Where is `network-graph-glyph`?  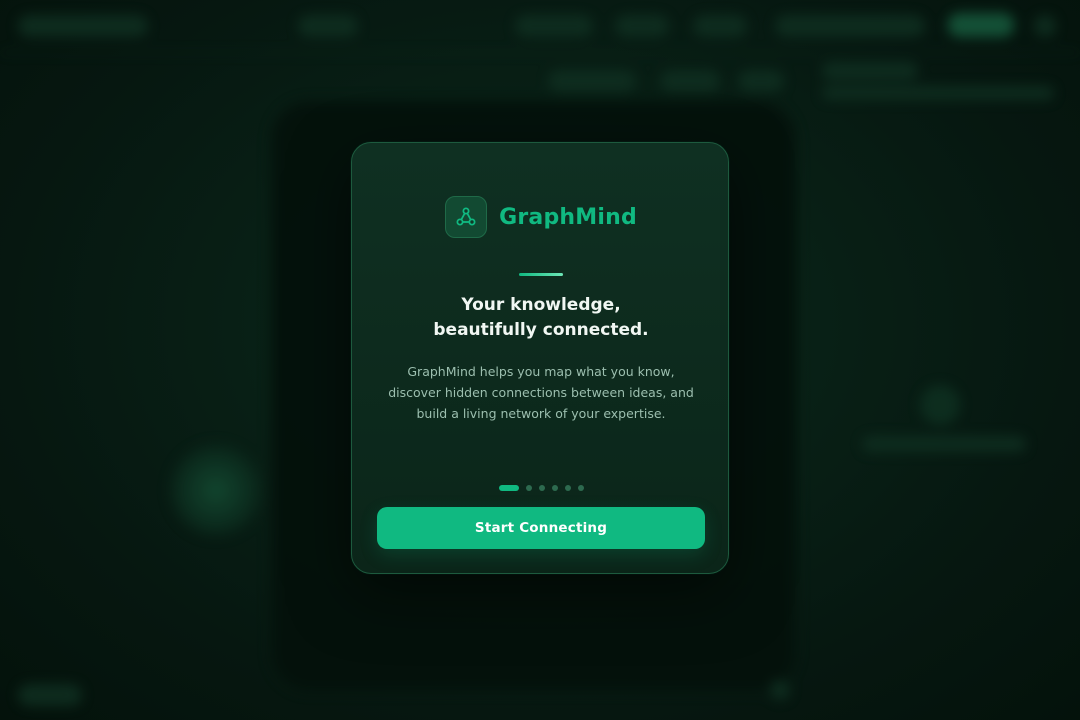 network-graph-glyph is located at coordinates (466, 216).